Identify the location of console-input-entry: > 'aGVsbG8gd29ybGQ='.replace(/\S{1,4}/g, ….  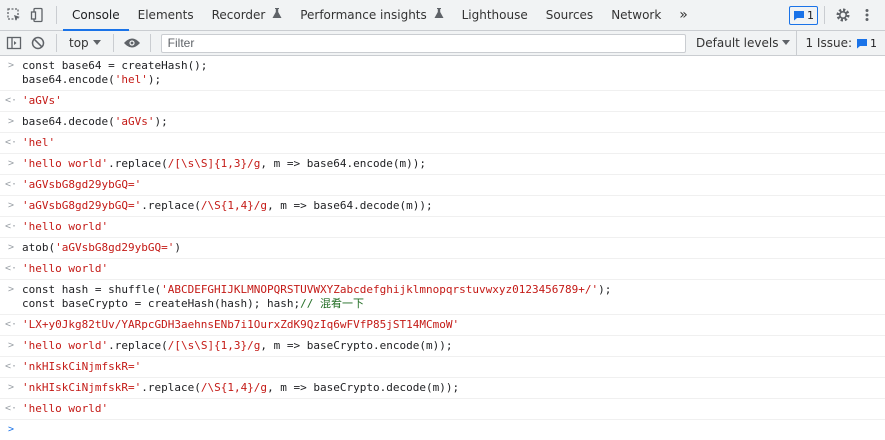
(442, 206).